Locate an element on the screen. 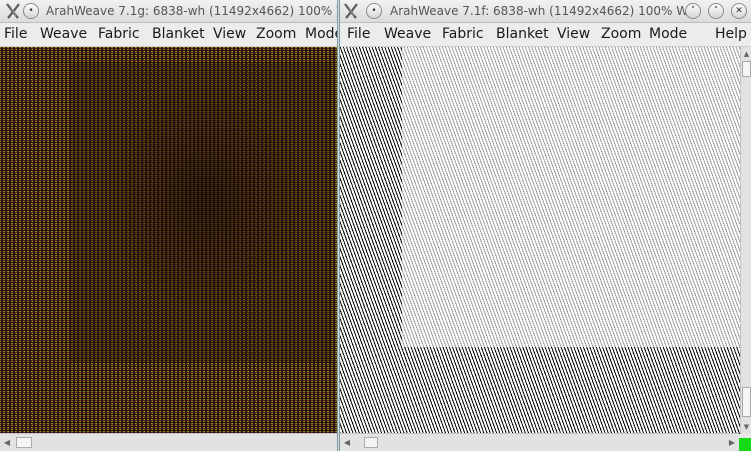 This screenshot has height=451, width=751. scroll-up-icon: ▲ is located at coordinates (746, 54).